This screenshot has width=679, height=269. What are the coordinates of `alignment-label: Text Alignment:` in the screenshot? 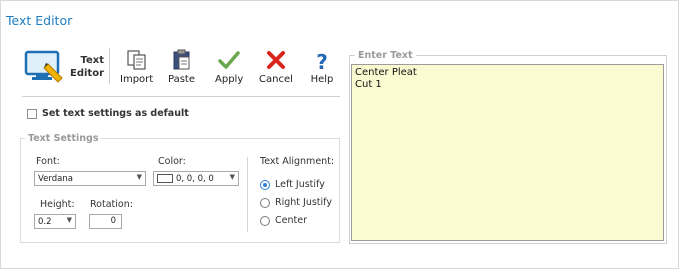 It's located at (297, 161).